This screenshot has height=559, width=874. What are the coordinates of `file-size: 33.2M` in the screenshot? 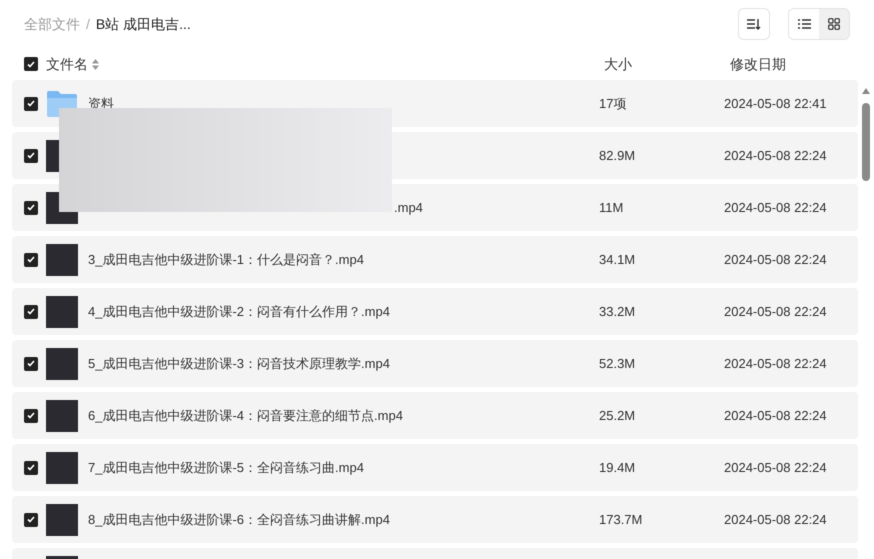 It's located at (617, 311).